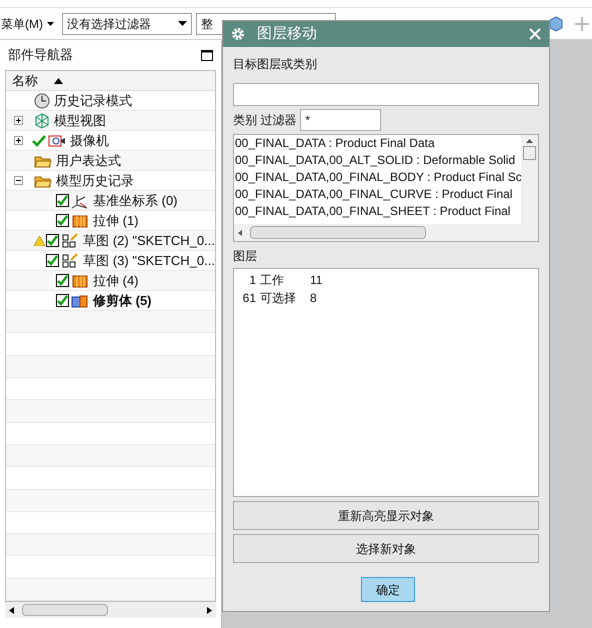 This screenshot has width=592, height=628. What do you see at coordinates (264, 120) in the screenshot?
I see `field-label: 类别 过滤器` at bounding box center [264, 120].